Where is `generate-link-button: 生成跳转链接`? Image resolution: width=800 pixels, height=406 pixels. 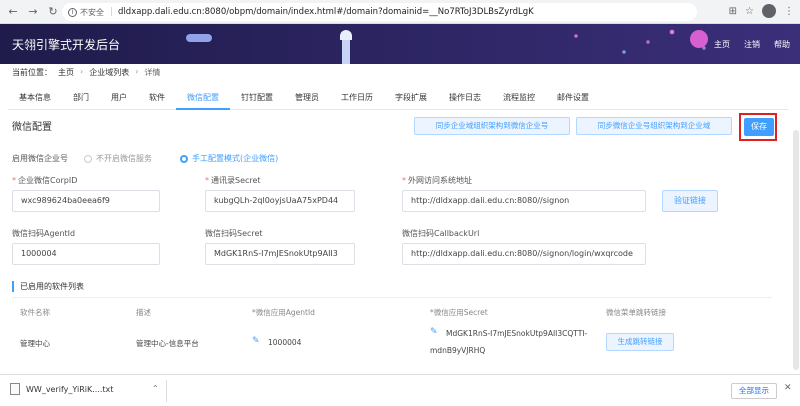 generate-link-button: 生成跳转链接 is located at coordinates (640, 342).